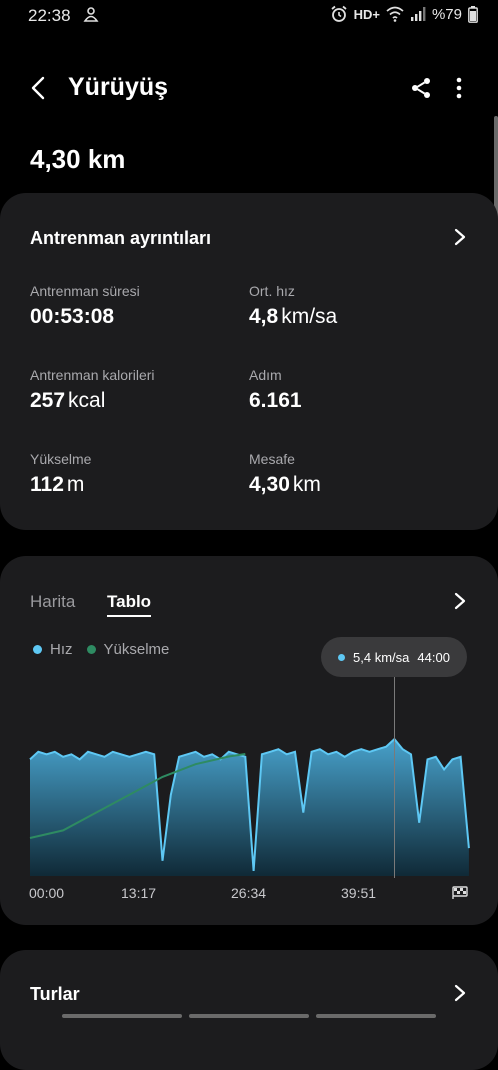  Describe the element at coordinates (85, 291) in the screenshot. I see `stat-label: Antrenman süresi` at that location.